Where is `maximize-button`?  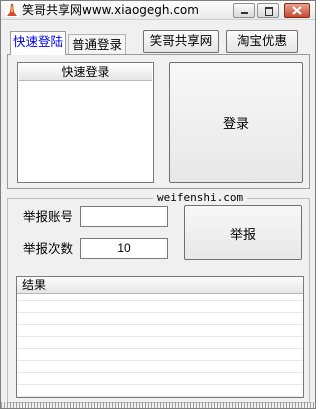 maximize-button is located at coordinates (268, 10).